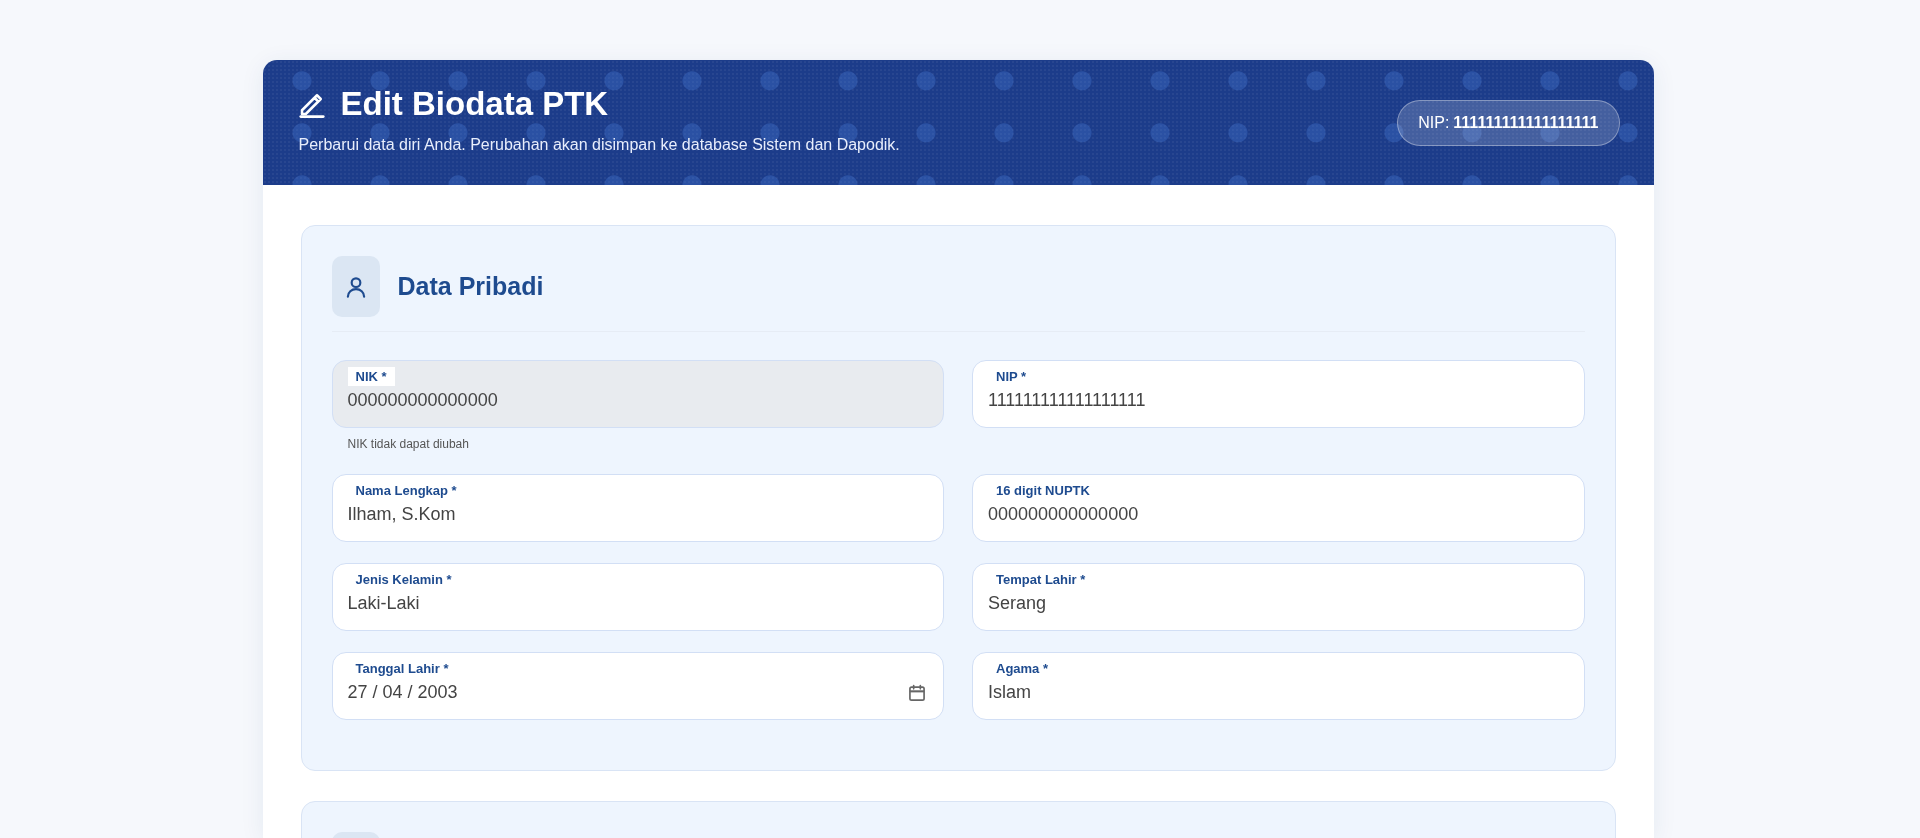 The height and width of the screenshot is (838, 1920). What do you see at coordinates (637, 597) in the screenshot?
I see `input-field: Jenis Kelamin * Laki-Laki` at bounding box center [637, 597].